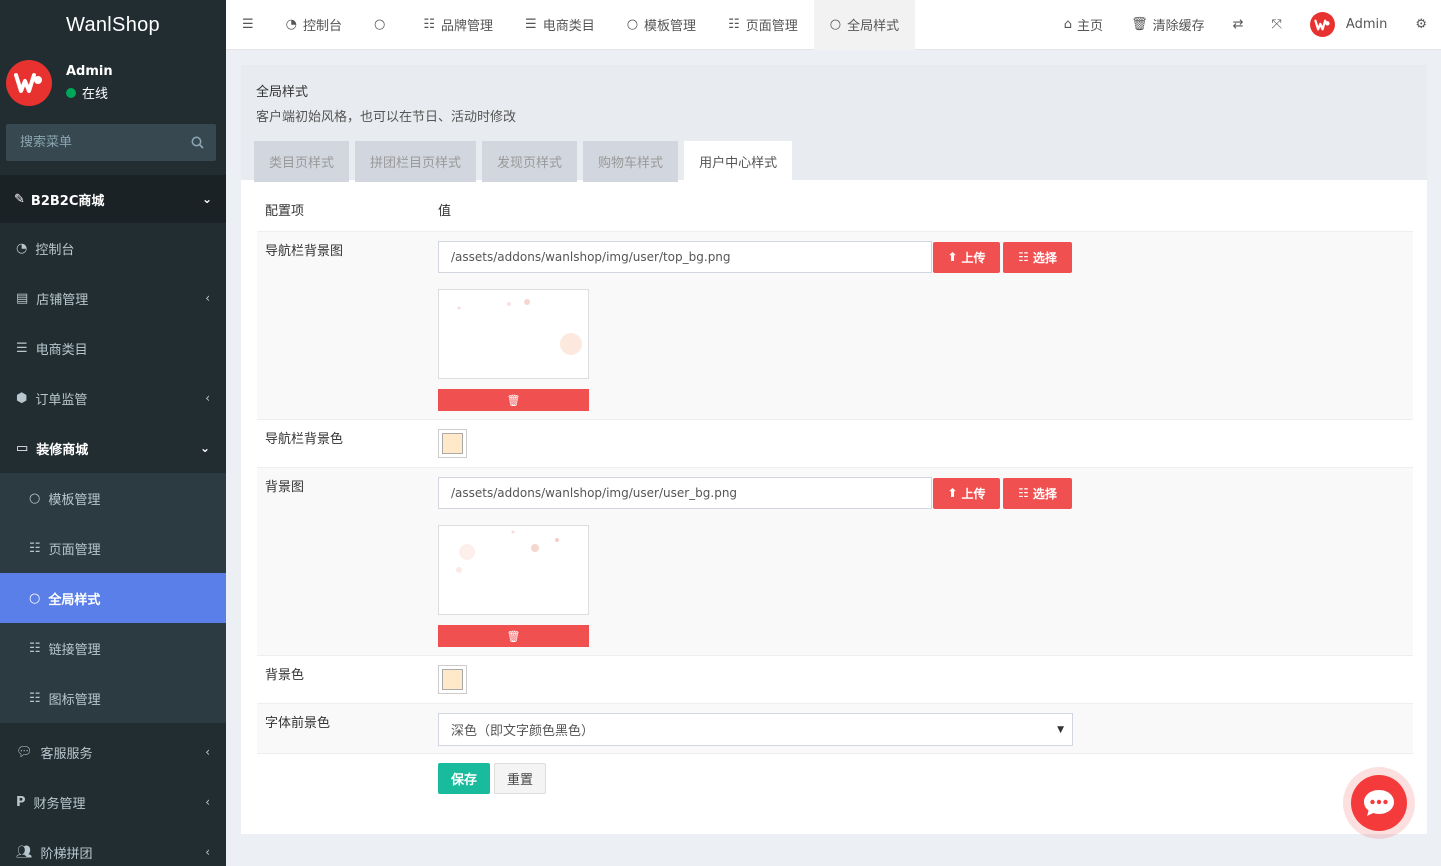  What do you see at coordinates (113, 648) in the screenshot?
I see `sidebar-item-links: ☷ 链接管理` at bounding box center [113, 648].